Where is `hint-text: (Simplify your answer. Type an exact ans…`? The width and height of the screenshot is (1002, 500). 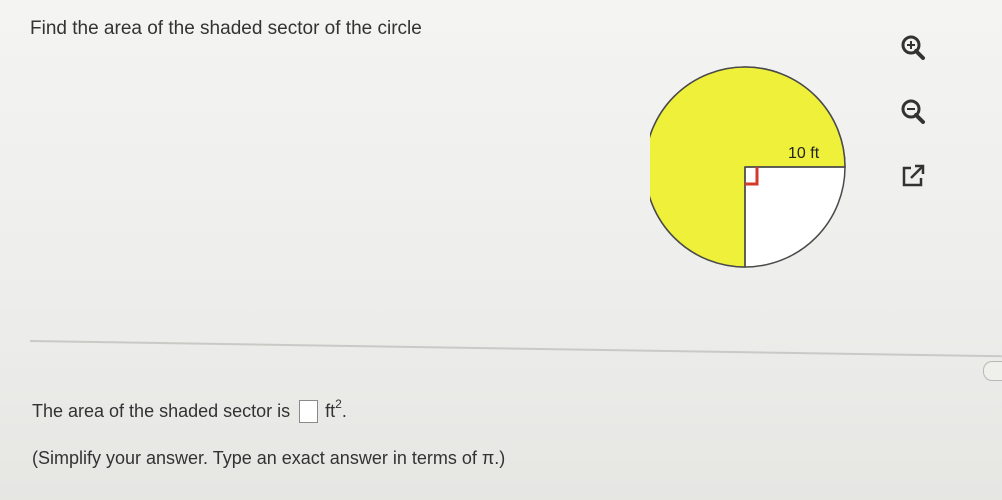
hint-text: (Simplify your answer. Type an exact ans… is located at coordinates (269, 458).